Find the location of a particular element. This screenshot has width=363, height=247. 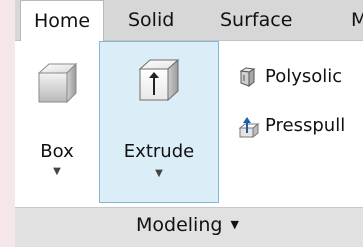

tab-home: Home is located at coordinates (62, 21).